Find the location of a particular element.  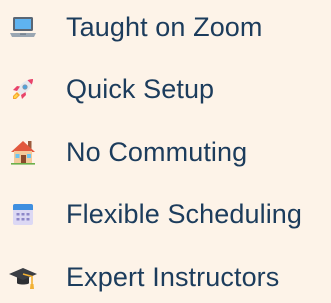

feature-label: No Commuting is located at coordinates (157, 152).